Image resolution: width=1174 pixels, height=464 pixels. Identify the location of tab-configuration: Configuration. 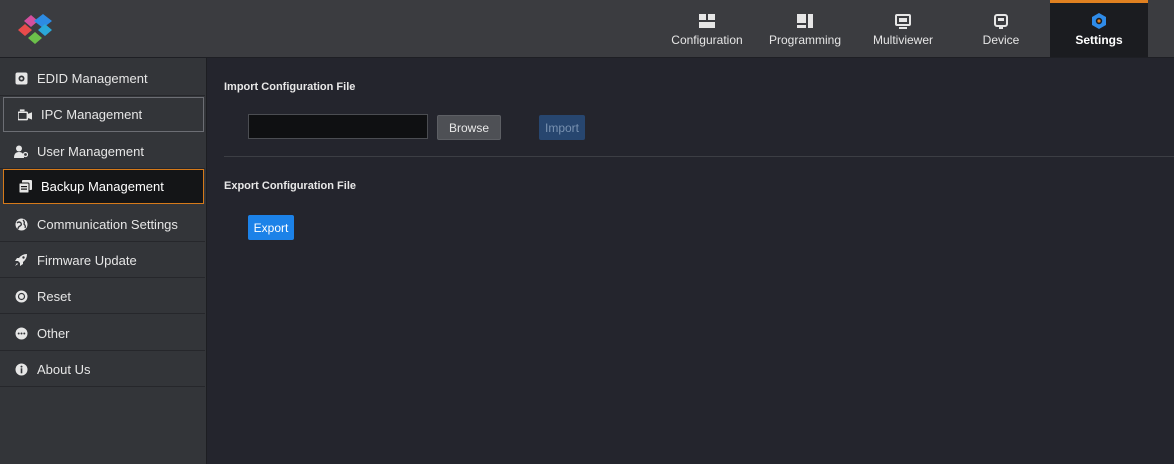
(707, 28).